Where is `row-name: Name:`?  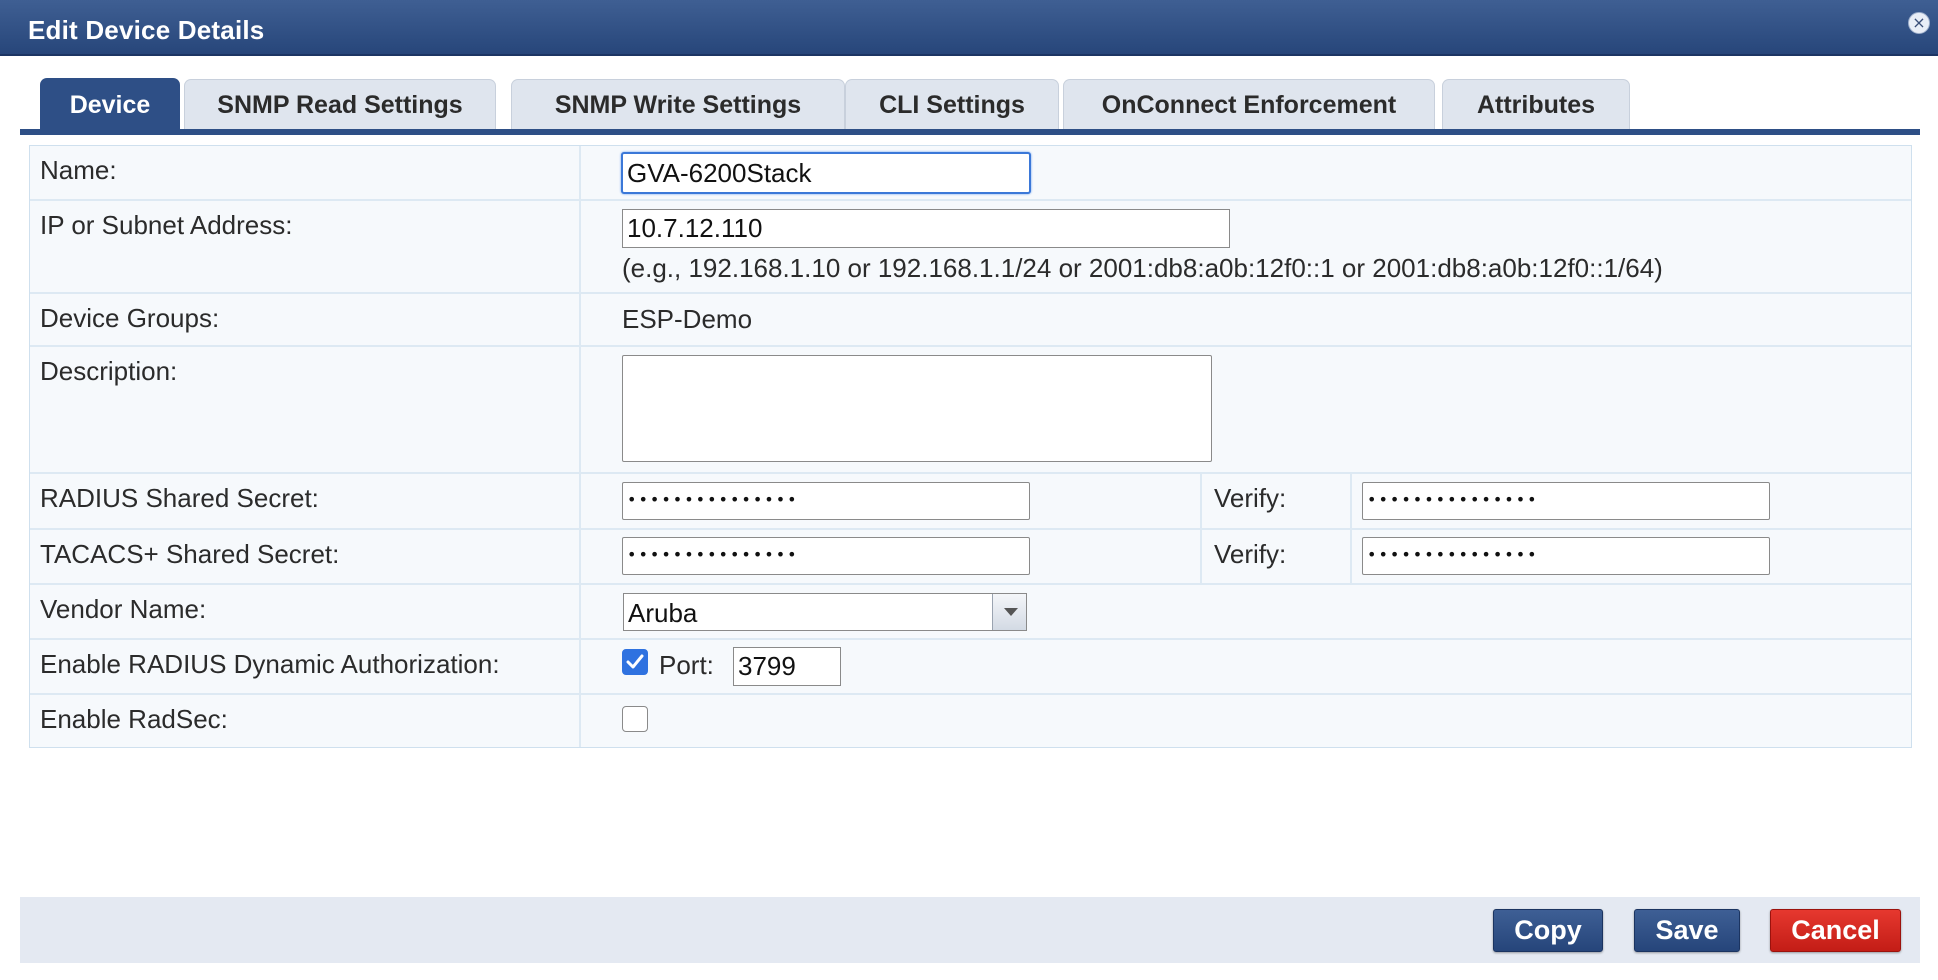 row-name: Name: is located at coordinates (970, 173).